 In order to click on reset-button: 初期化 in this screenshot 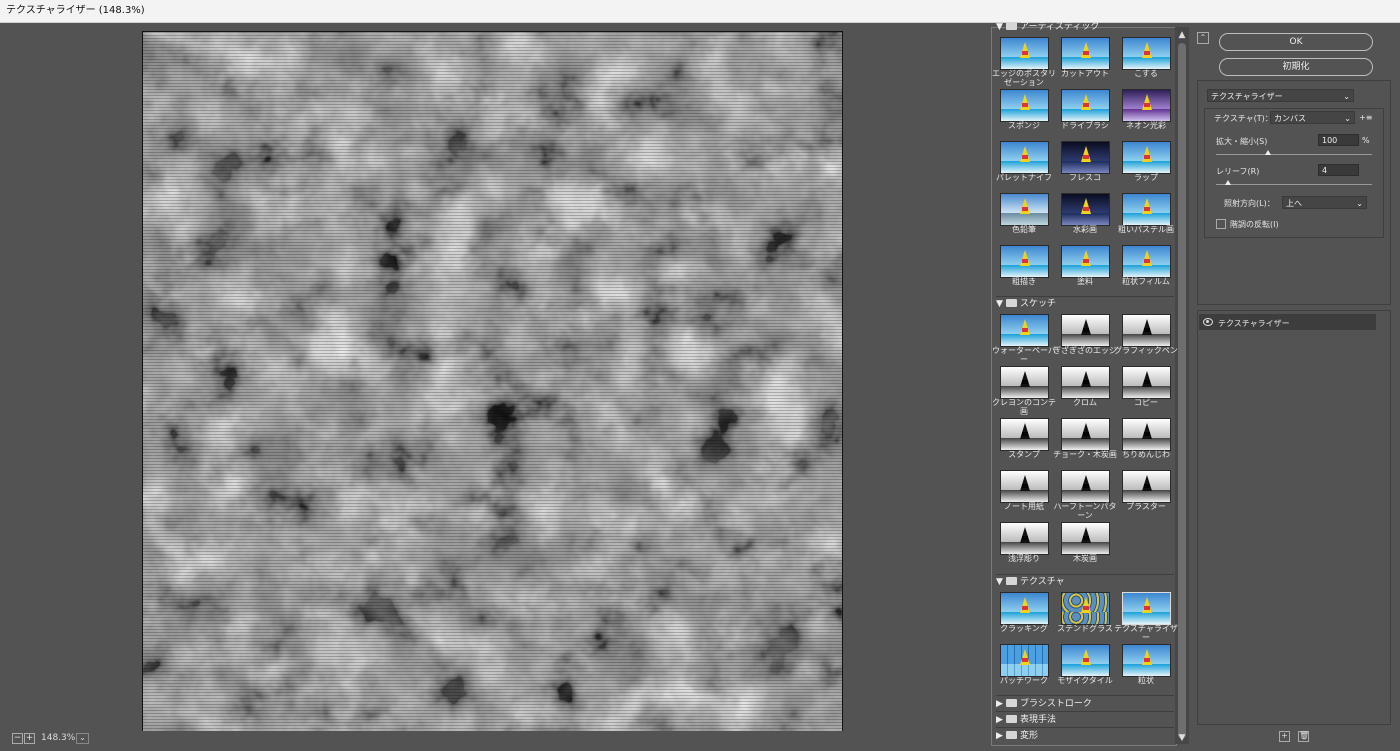, I will do `click(1296, 67)`.